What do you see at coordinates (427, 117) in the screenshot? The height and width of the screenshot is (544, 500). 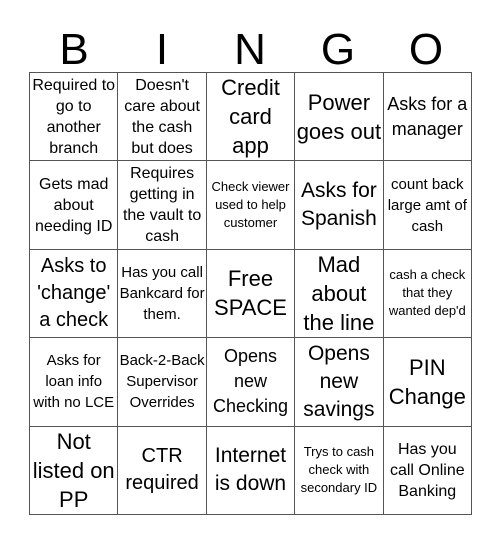 I see `bingo-cell: Asks for a manager` at bounding box center [427, 117].